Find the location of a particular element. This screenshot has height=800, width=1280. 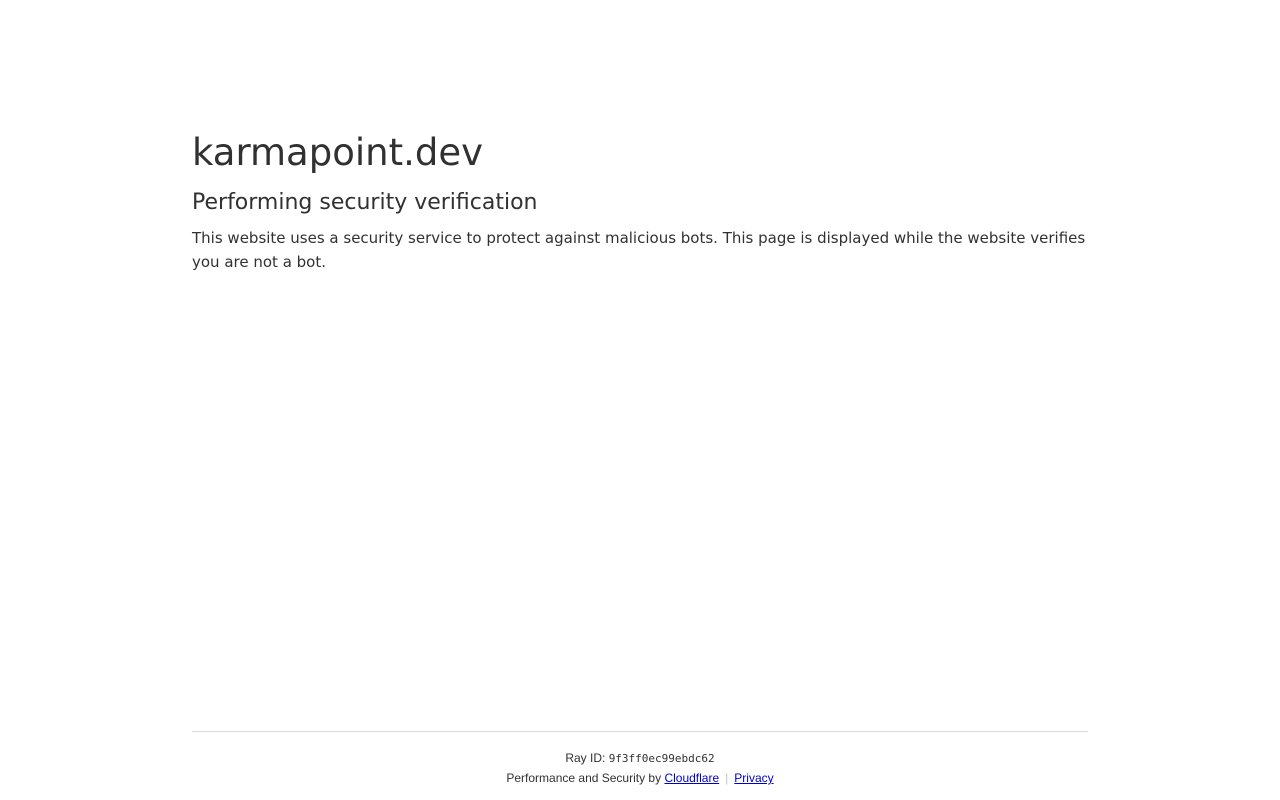

privacy-link: Privacy is located at coordinates (753, 778).